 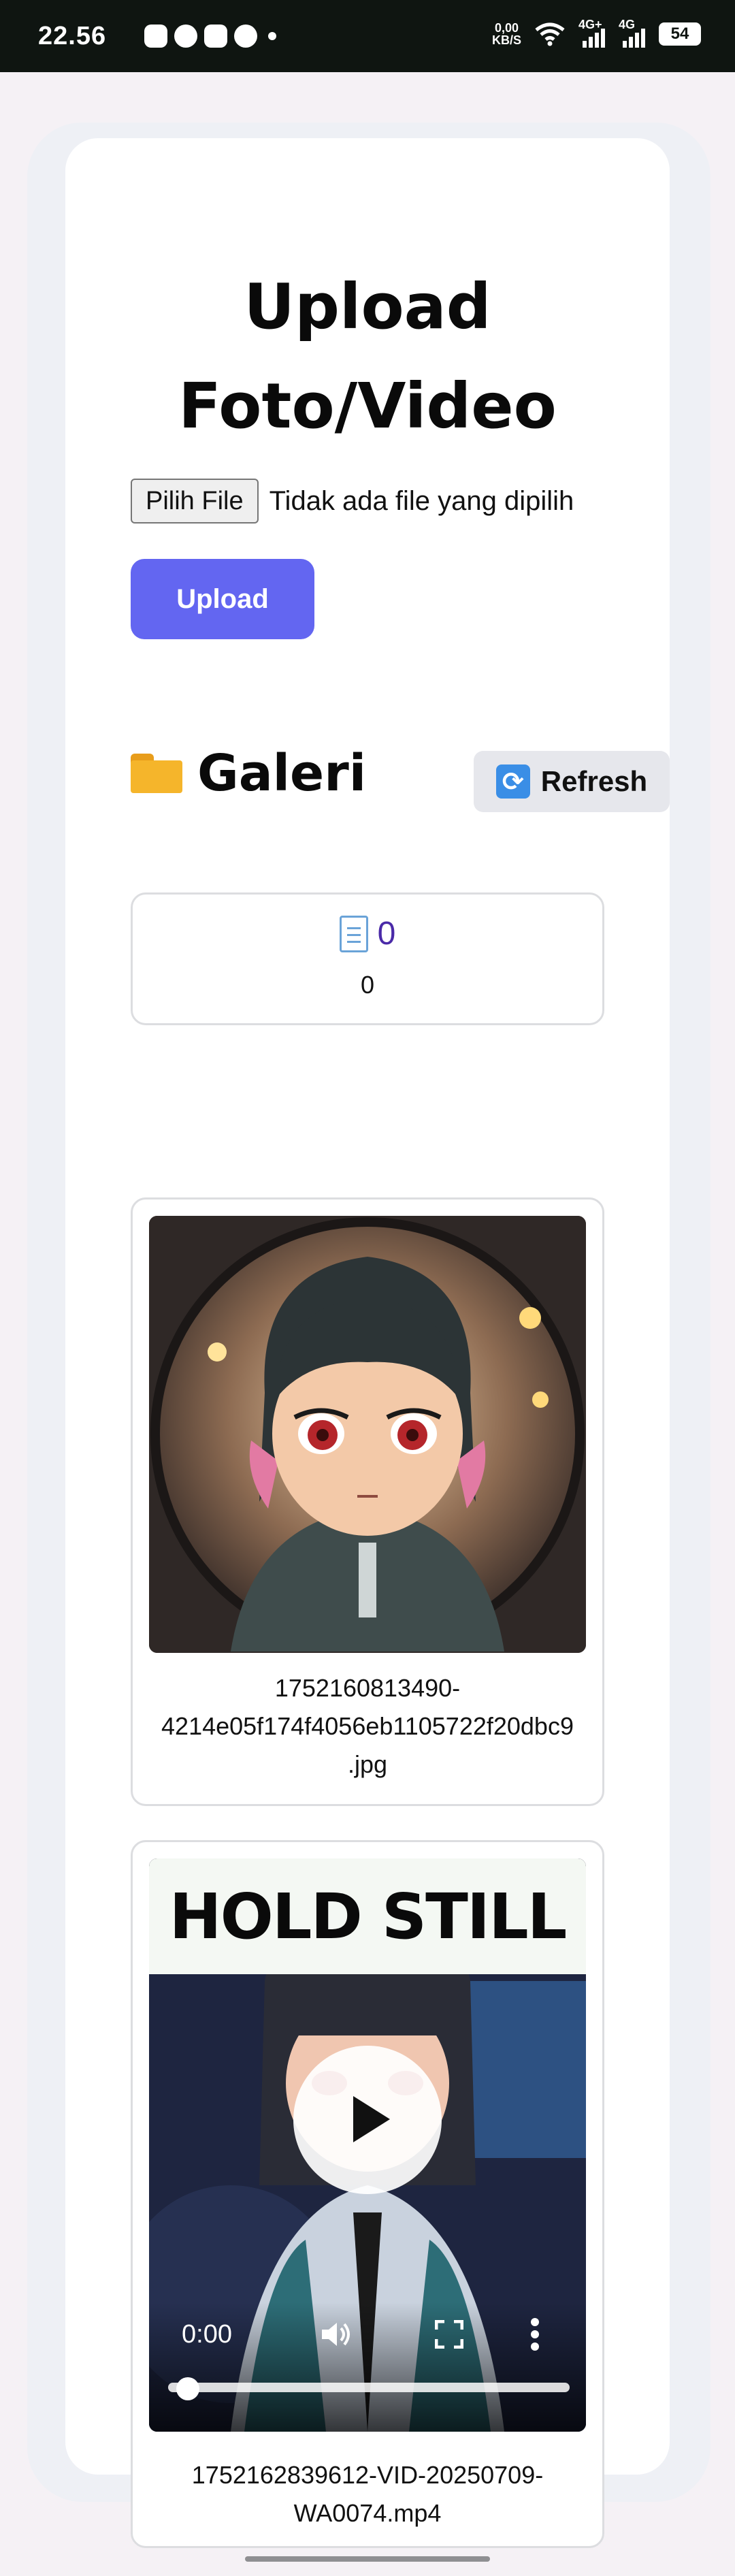 I want to click on upload-button: Upload, so click(x=223, y=599).